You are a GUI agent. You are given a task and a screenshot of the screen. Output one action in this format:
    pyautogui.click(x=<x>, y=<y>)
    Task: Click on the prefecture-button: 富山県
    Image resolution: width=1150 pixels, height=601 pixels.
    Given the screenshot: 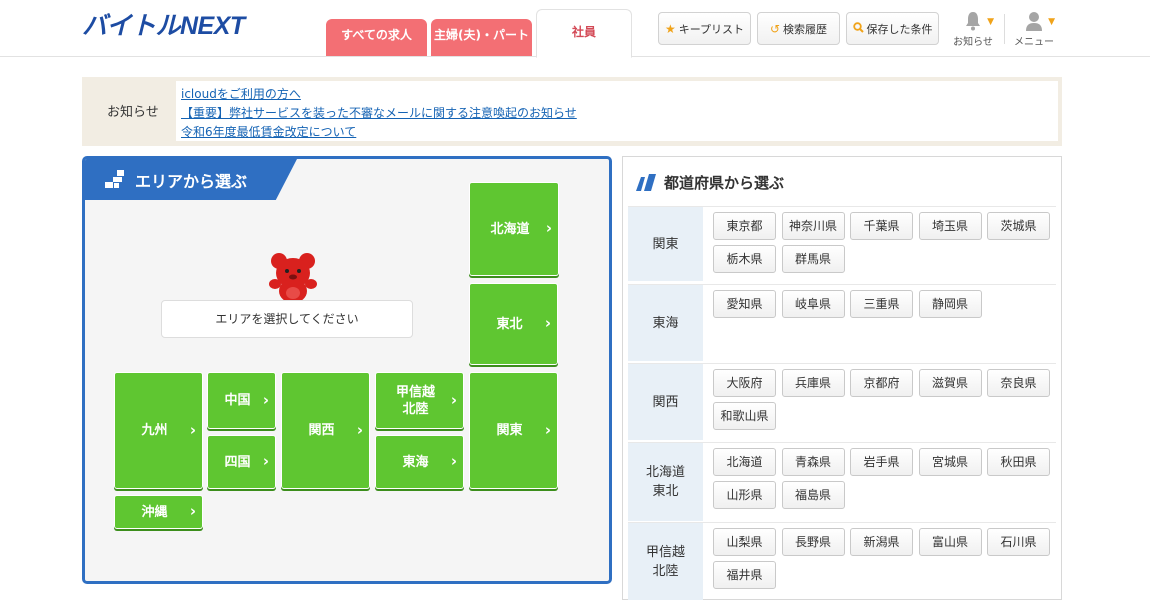 What is the action you would take?
    pyautogui.click(x=950, y=542)
    